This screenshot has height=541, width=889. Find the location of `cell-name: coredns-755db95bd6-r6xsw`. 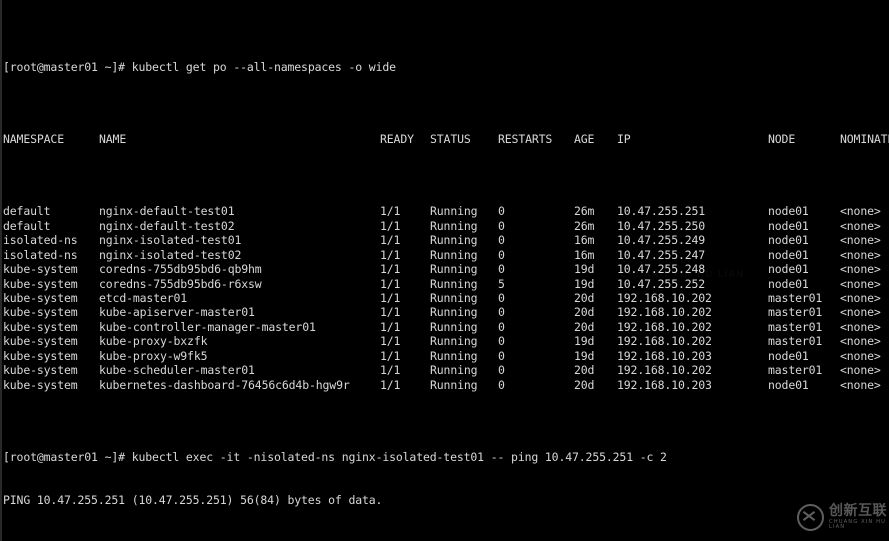

cell-name: coredns-755db95bd6-r6xsw is located at coordinates (180, 283).